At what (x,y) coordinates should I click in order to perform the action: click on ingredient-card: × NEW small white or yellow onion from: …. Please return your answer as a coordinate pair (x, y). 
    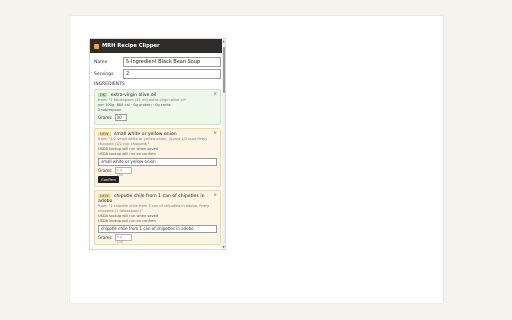
    Looking at the image, I should click on (157, 157).